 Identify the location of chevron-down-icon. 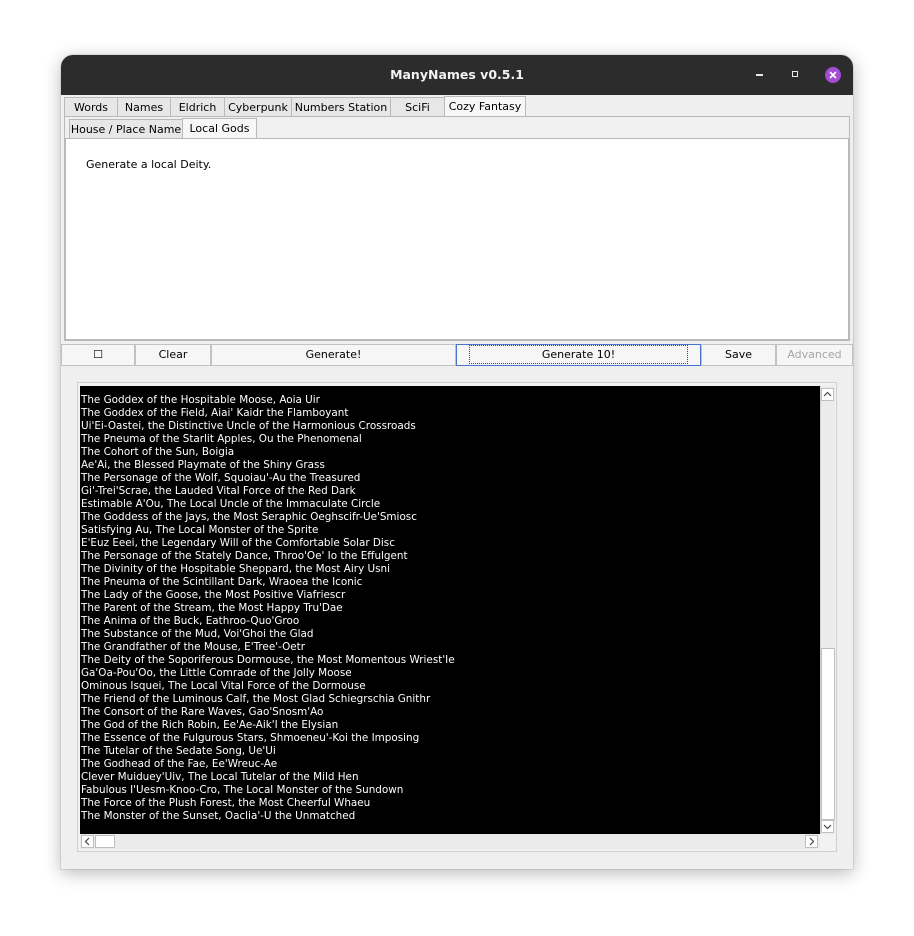
(827, 827).